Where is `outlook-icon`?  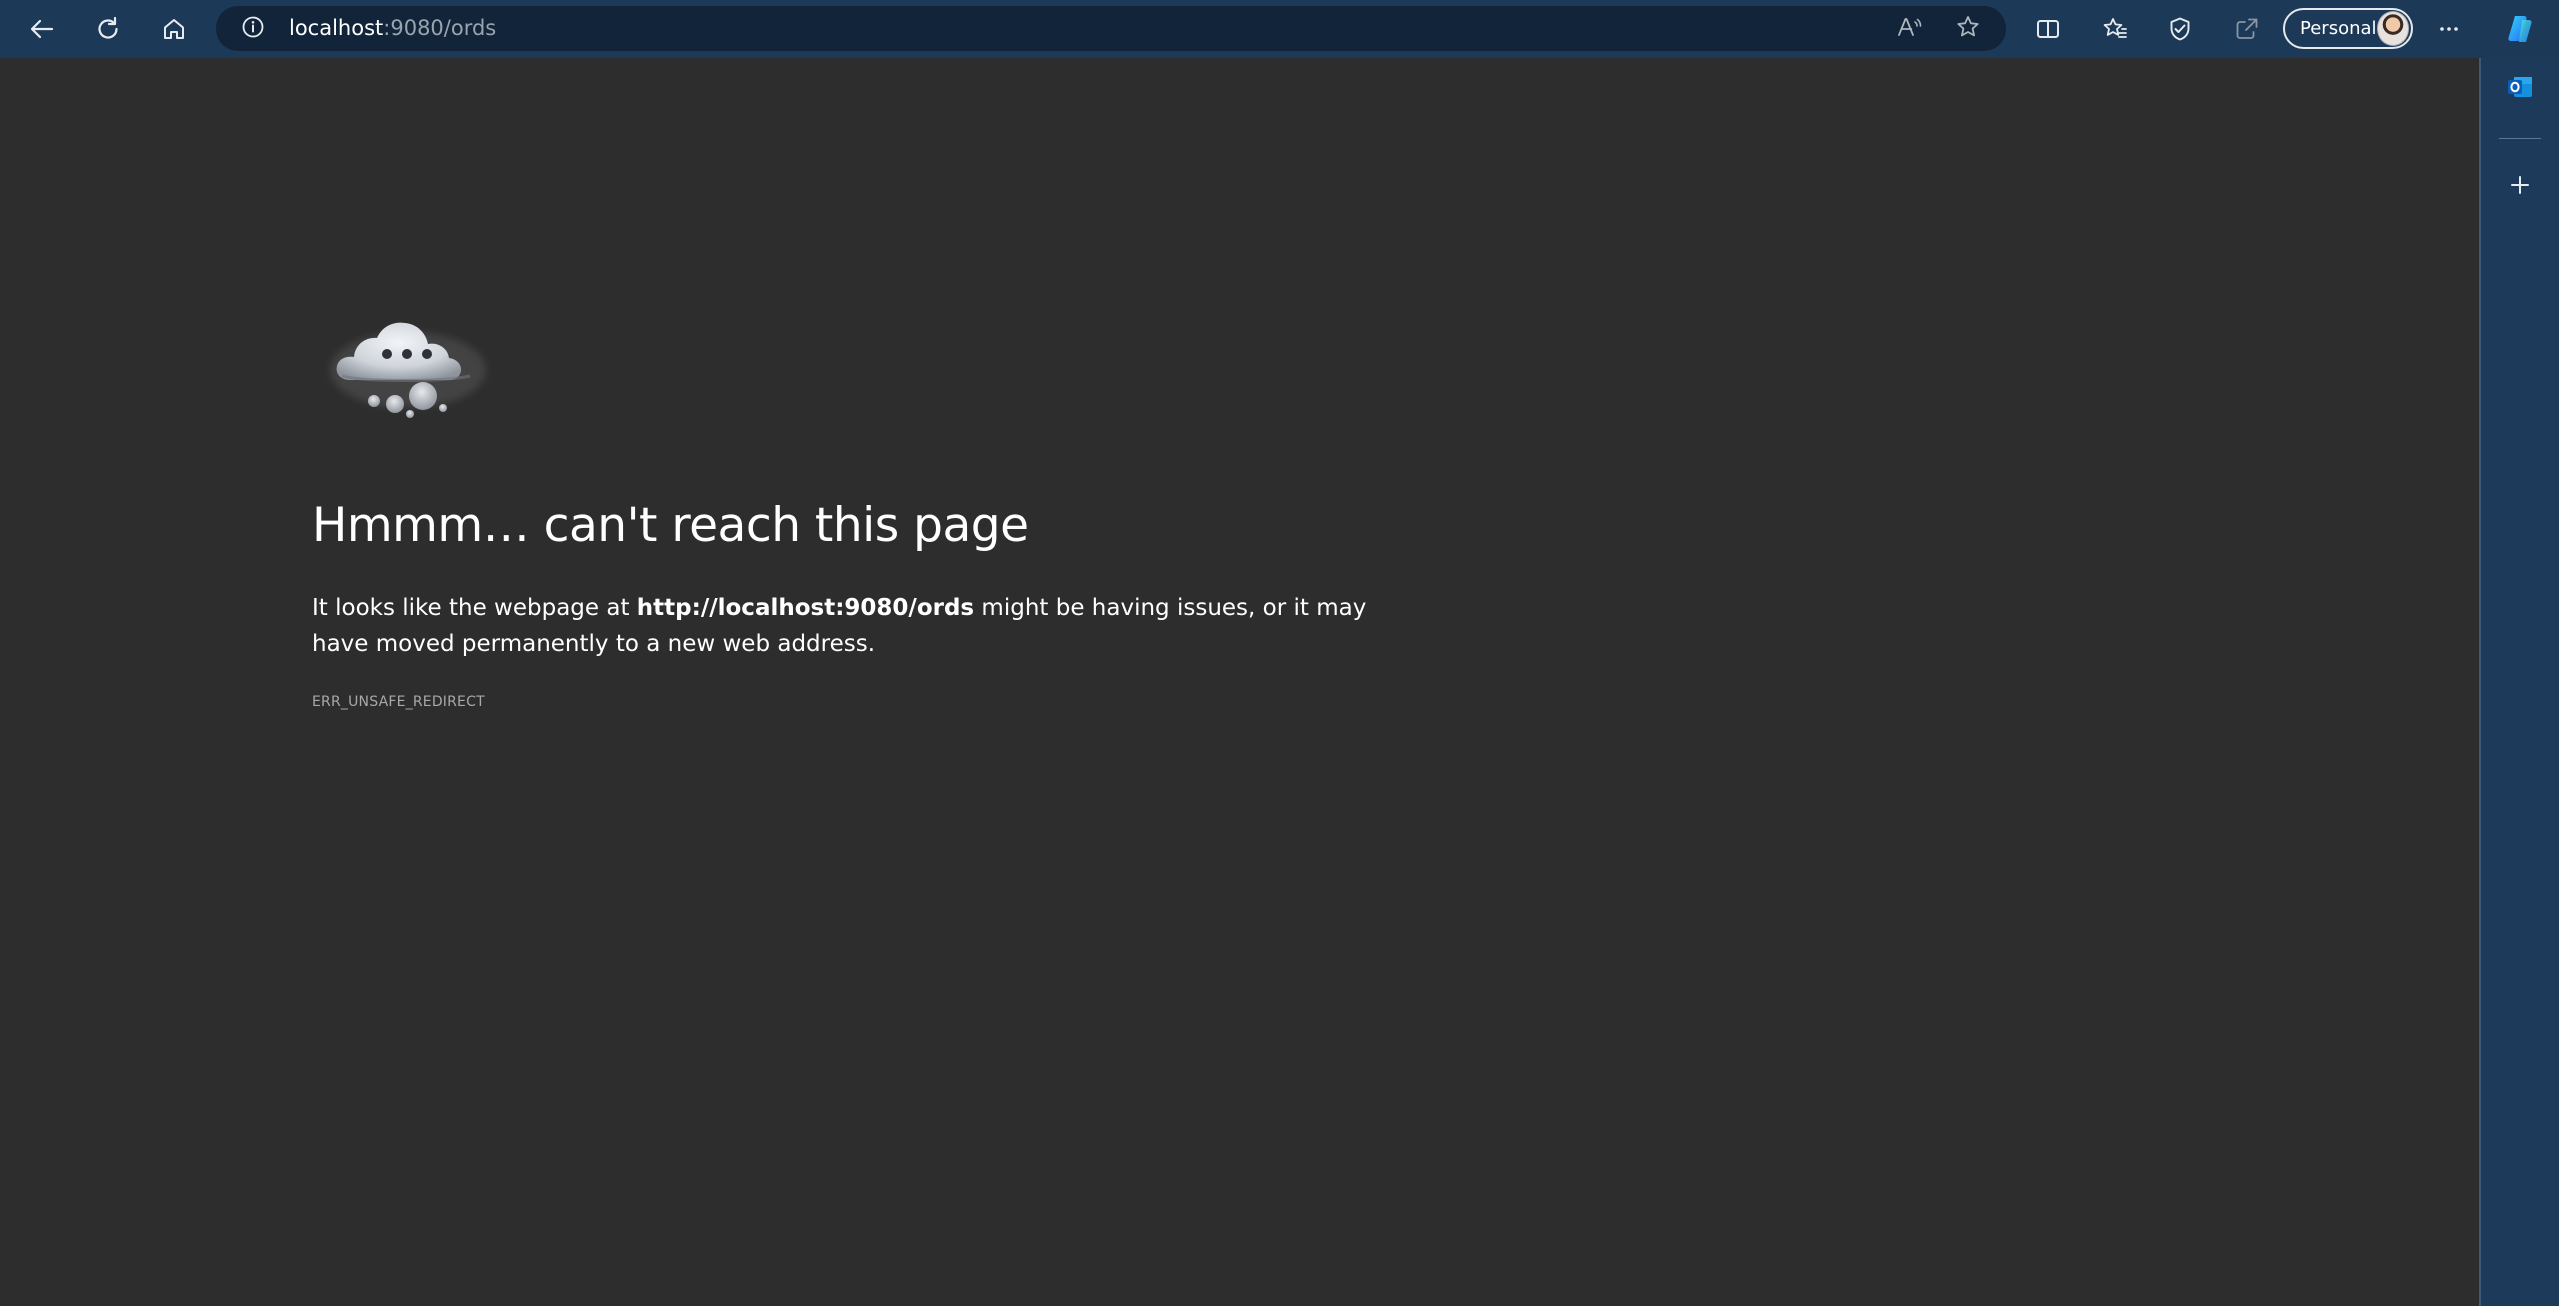
outlook-icon is located at coordinates (2520, 89).